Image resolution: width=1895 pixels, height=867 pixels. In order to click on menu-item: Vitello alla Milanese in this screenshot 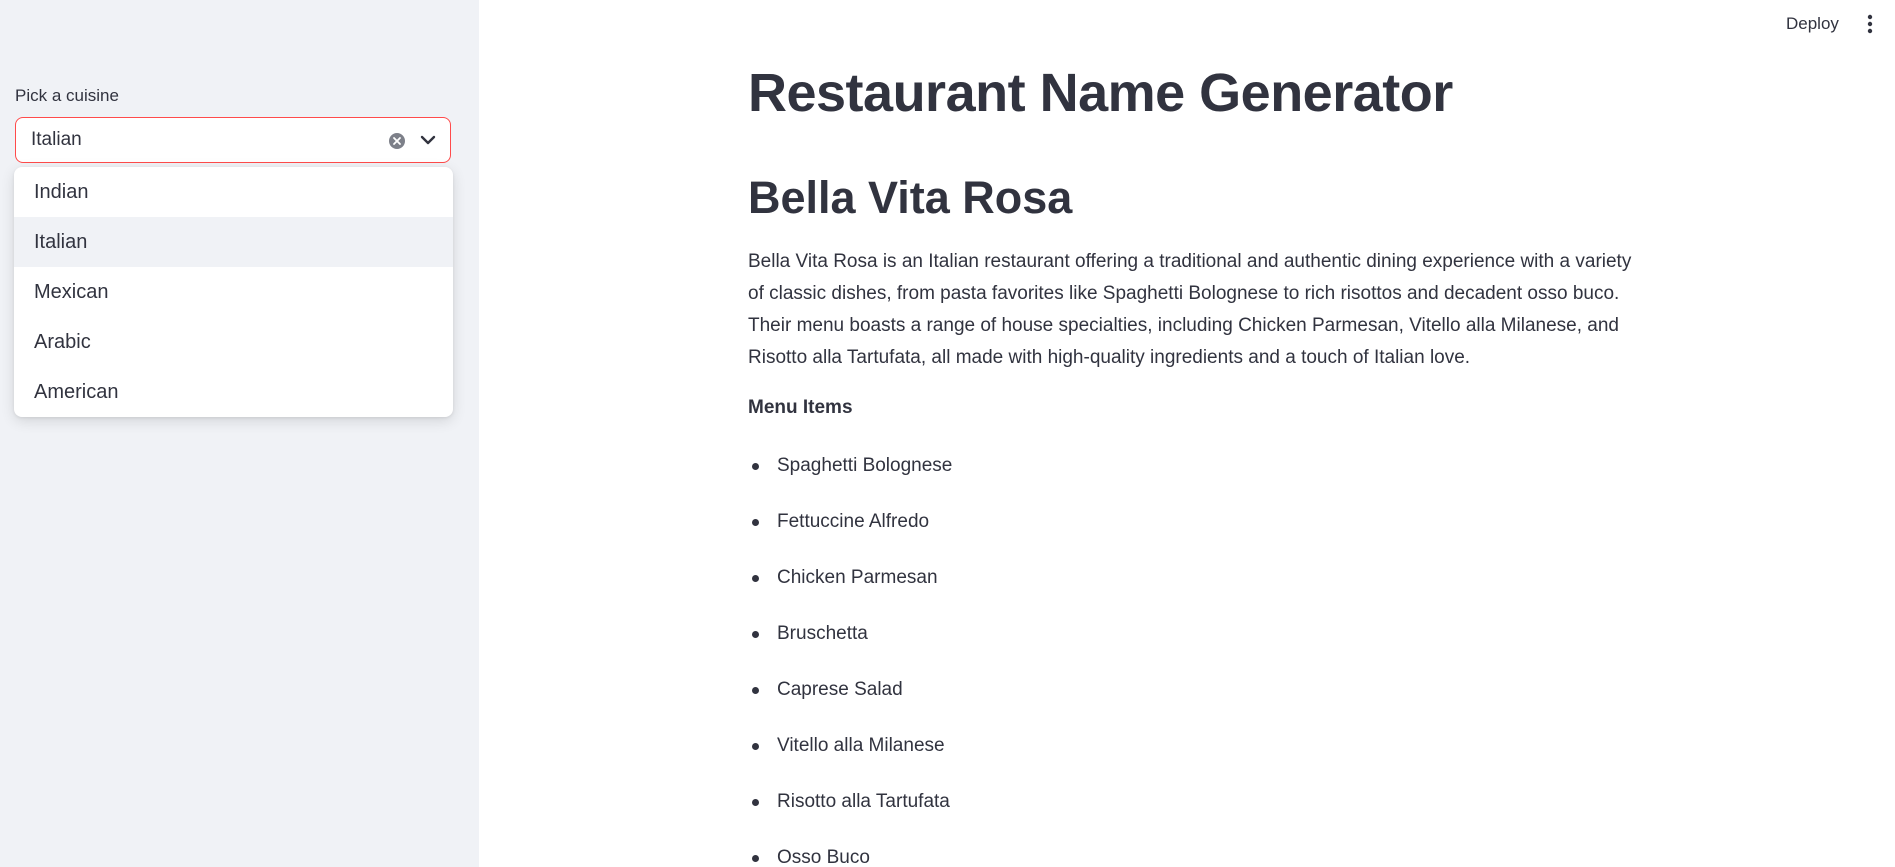, I will do `click(850, 759)`.